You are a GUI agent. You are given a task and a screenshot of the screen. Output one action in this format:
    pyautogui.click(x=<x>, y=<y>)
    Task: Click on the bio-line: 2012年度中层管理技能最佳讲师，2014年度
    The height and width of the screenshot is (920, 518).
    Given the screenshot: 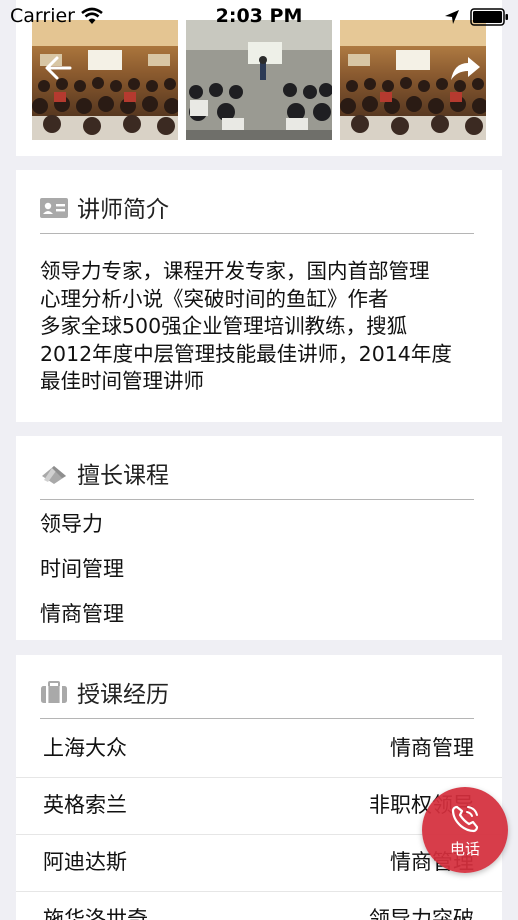 What is the action you would take?
    pyautogui.click(x=246, y=353)
    